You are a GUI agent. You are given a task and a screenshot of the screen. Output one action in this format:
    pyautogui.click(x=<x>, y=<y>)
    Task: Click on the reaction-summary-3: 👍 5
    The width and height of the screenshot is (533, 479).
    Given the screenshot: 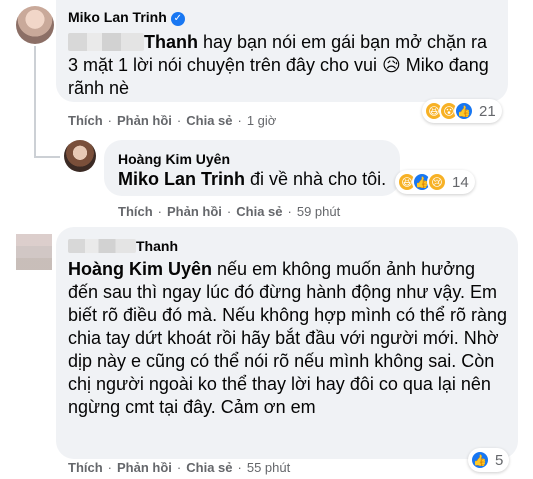 What is the action you would take?
    pyautogui.click(x=489, y=460)
    